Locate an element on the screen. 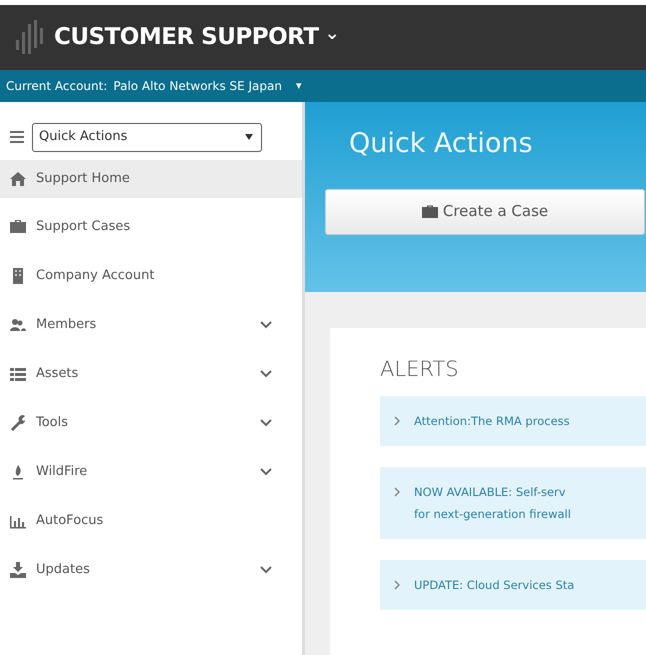 The height and width of the screenshot is (655, 646). sidebar-item: Assets is located at coordinates (151, 374).